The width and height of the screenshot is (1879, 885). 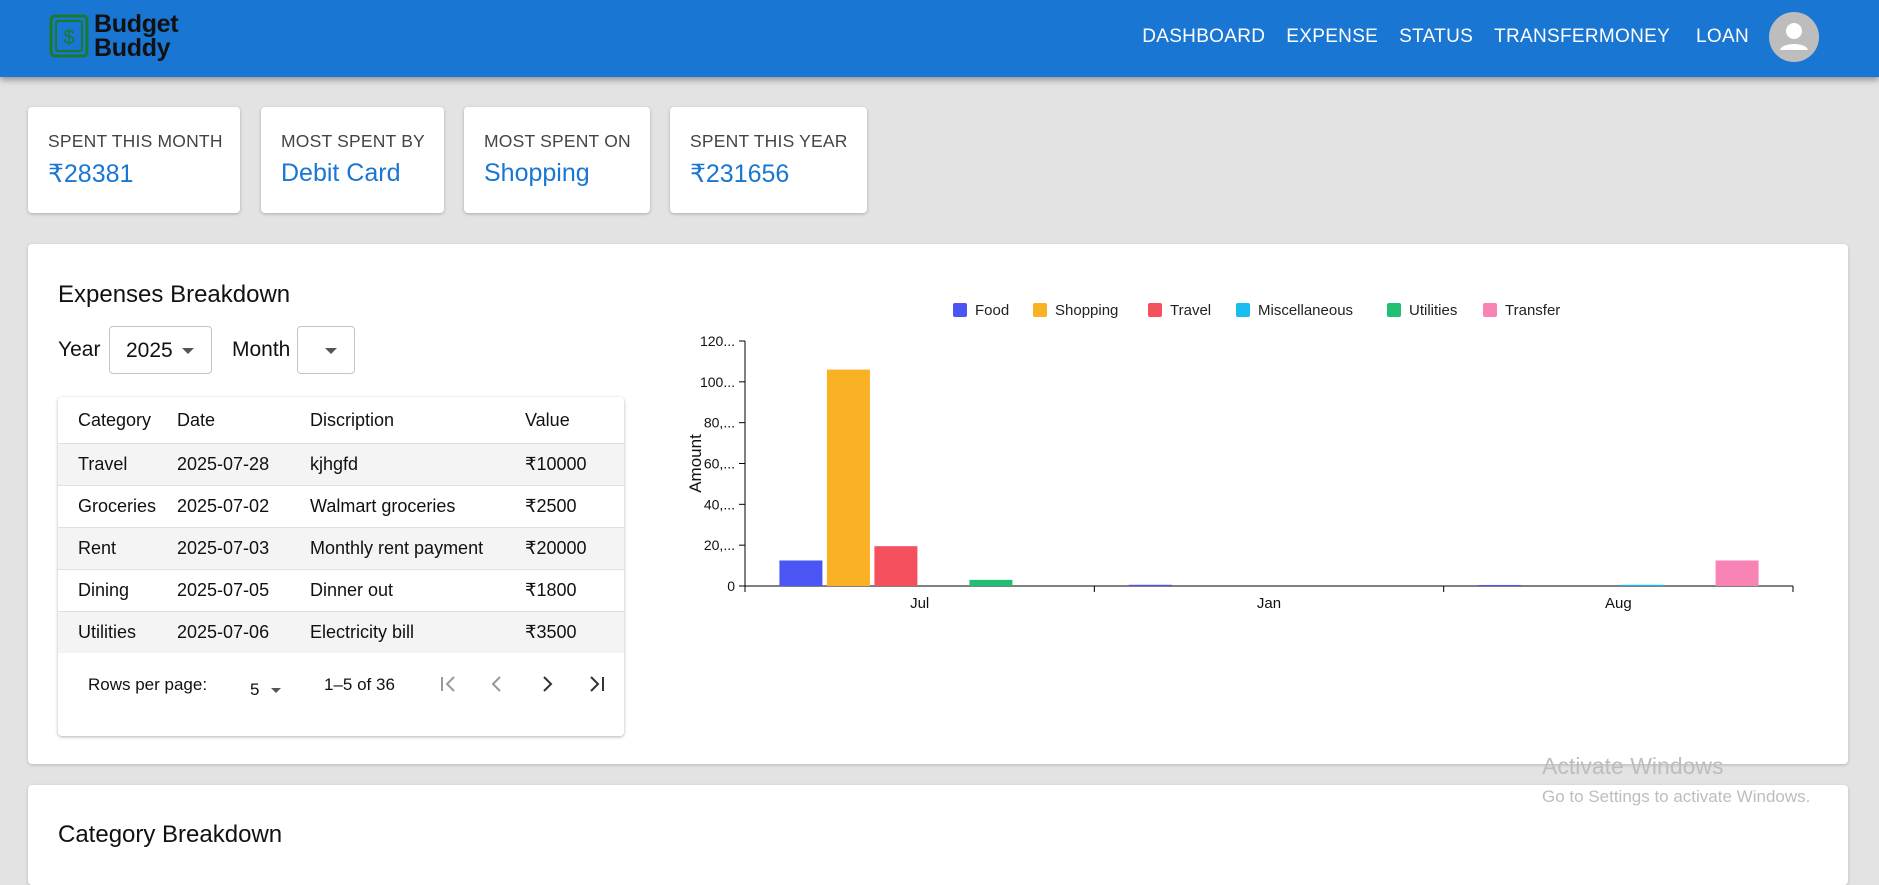 I want to click on year-select: 2025, so click(x=160, y=350).